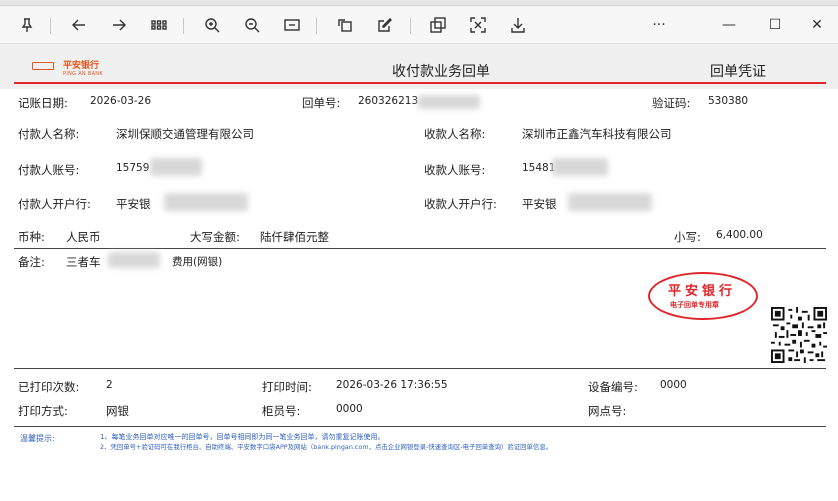 The width and height of the screenshot is (838, 501). Describe the element at coordinates (294, 237) in the screenshot. I see `amount-words-value: 陆仟肆佰元整` at that location.